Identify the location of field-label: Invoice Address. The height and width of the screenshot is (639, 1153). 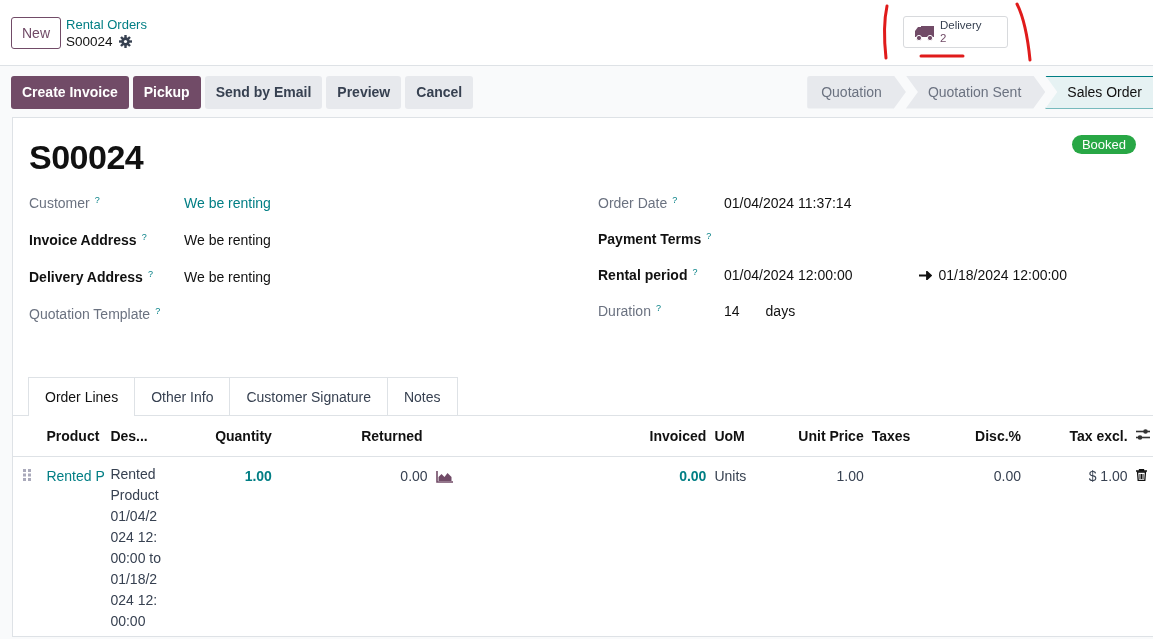
(83, 240).